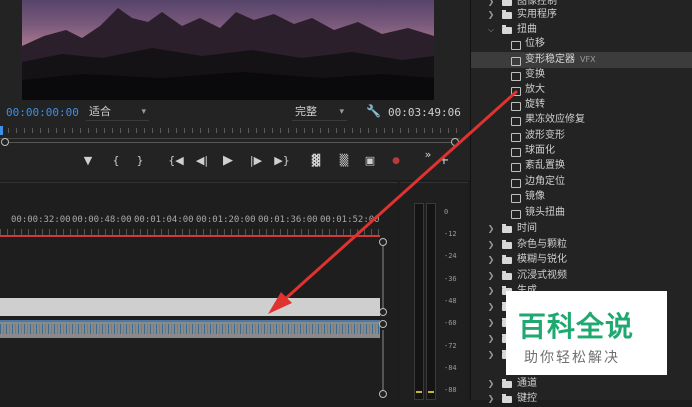  I want to click on effect-item: 旋转, so click(581, 105).